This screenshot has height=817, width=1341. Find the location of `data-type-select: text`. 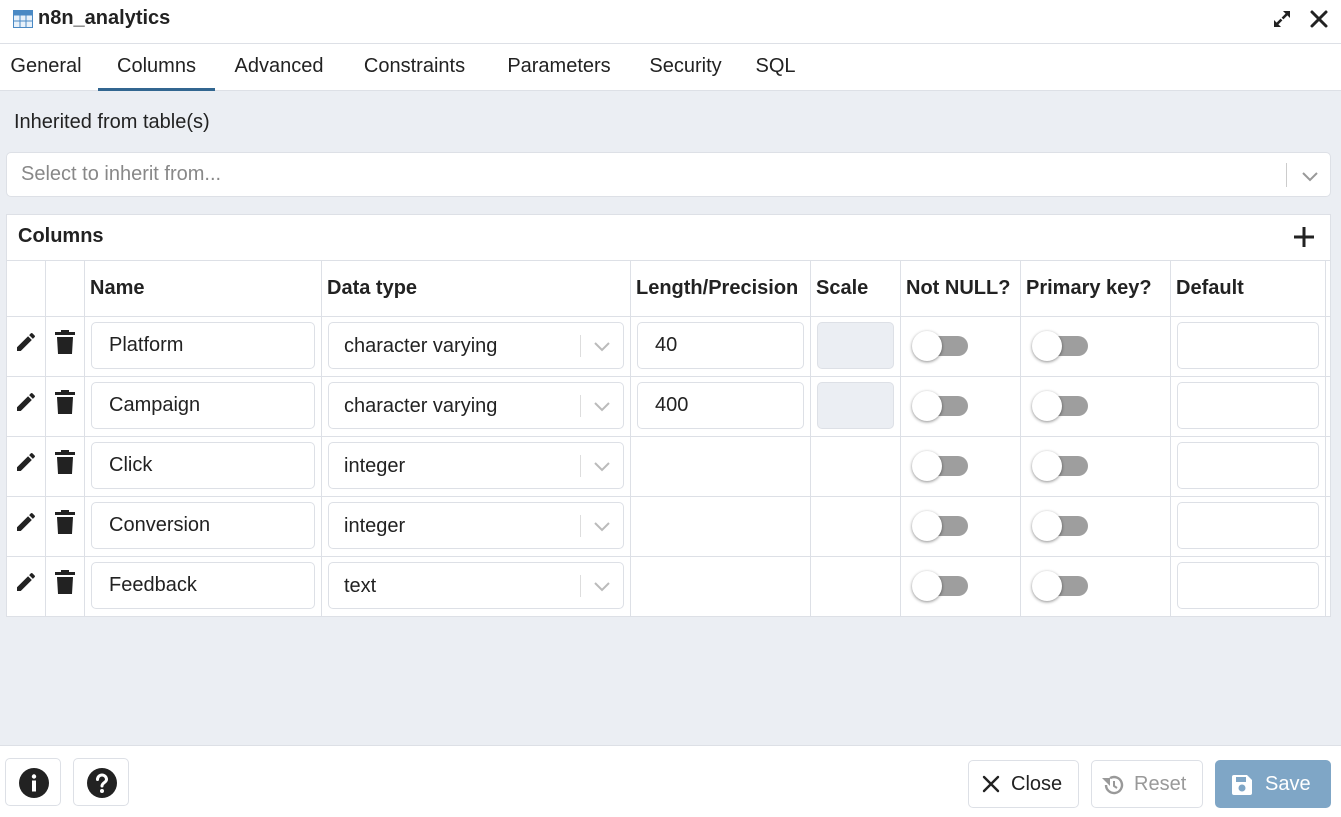

data-type-select: text is located at coordinates (476, 585).